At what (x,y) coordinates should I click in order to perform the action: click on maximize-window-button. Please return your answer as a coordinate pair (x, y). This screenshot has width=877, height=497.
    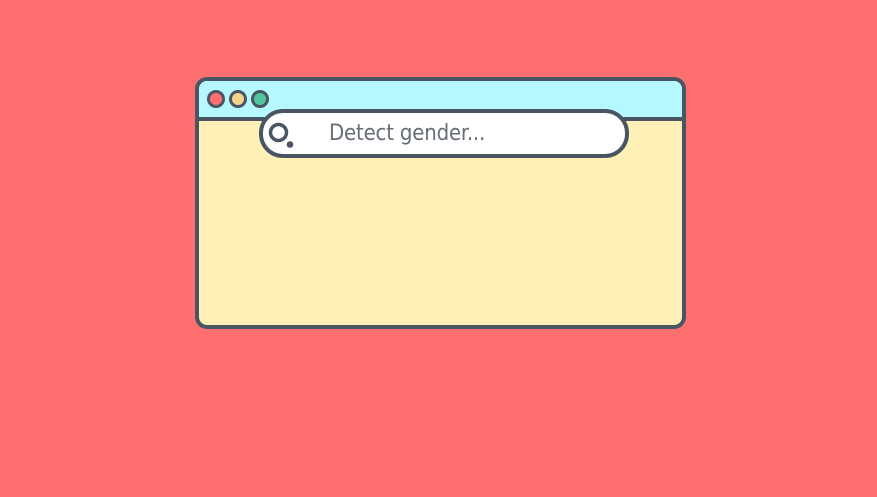
    Looking at the image, I should click on (260, 99).